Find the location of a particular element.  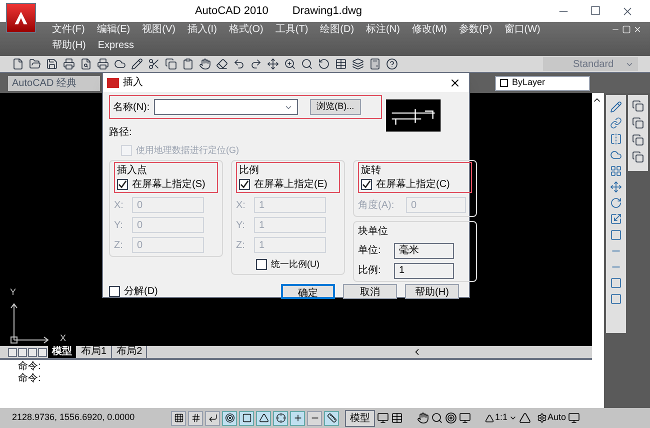

menu-item: 工具(T) is located at coordinates (292, 30).